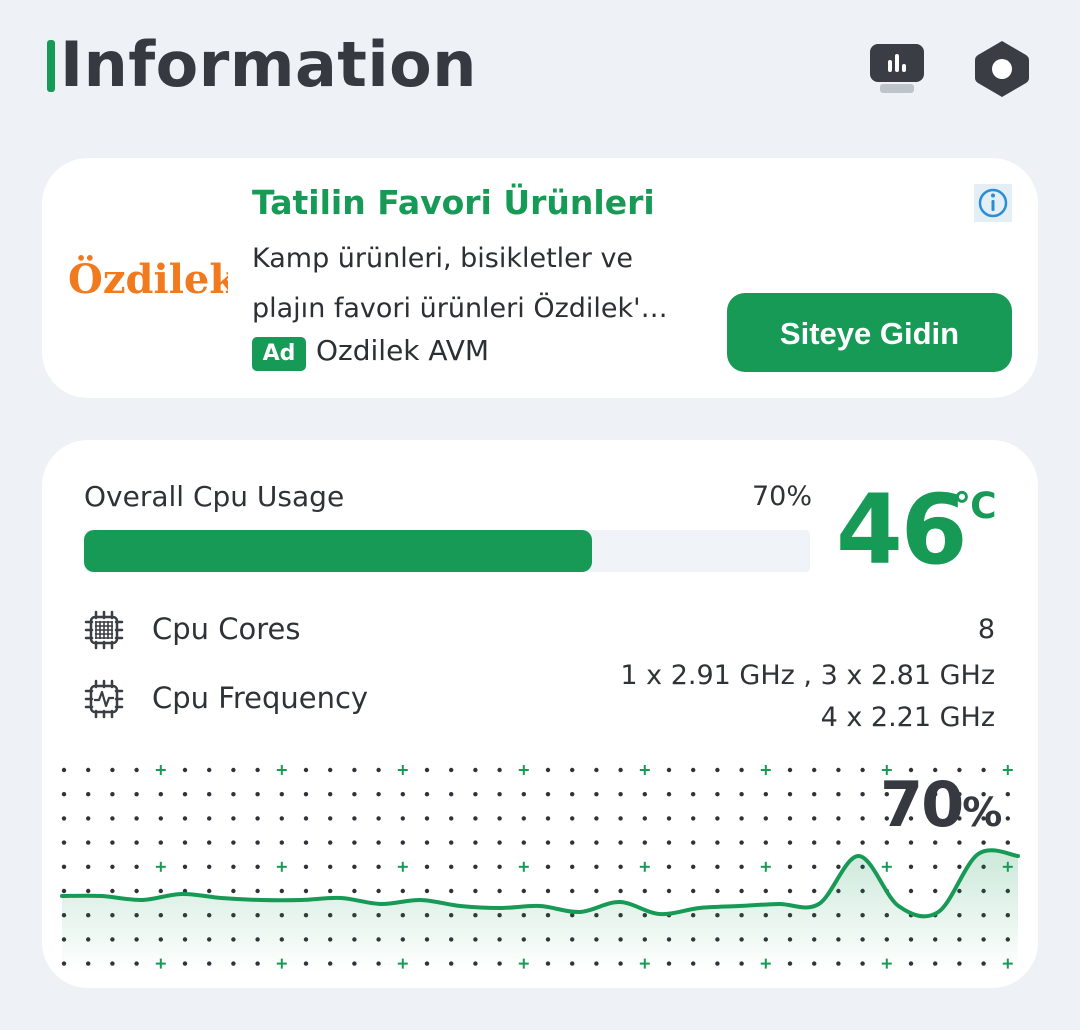  Describe the element at coordinates (260, 698) in the screenshot. I see `cpu-frequency-label: Cpu Frequency` at that location.